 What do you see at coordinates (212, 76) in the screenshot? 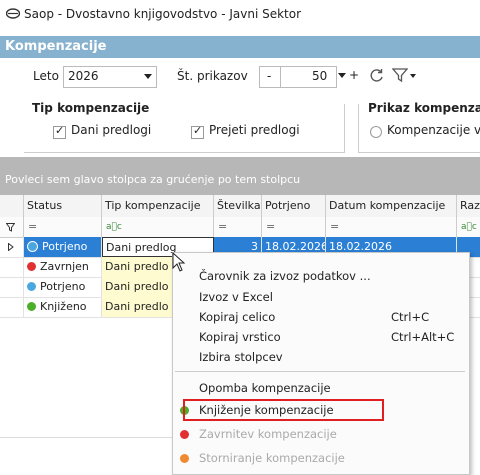
I see `count-label: Št. prikazov` at bounding box center [212, 76].